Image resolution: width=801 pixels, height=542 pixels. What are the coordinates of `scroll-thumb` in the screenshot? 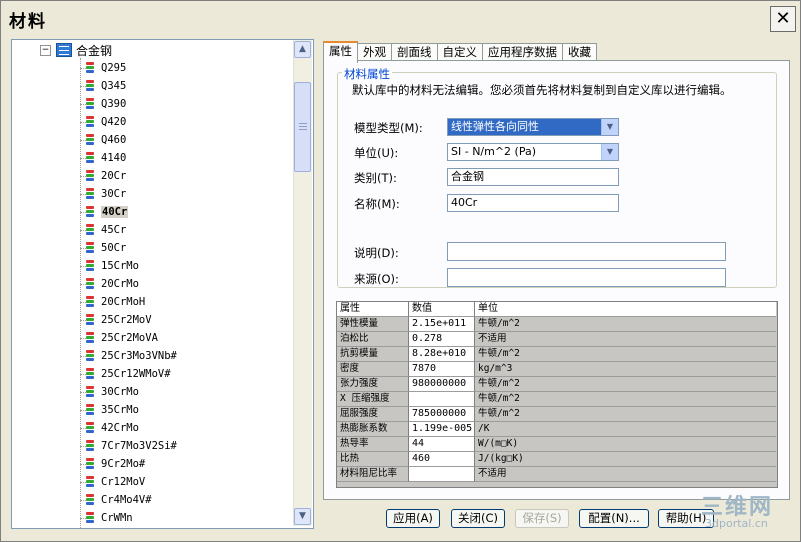 It's located at (302, 127).